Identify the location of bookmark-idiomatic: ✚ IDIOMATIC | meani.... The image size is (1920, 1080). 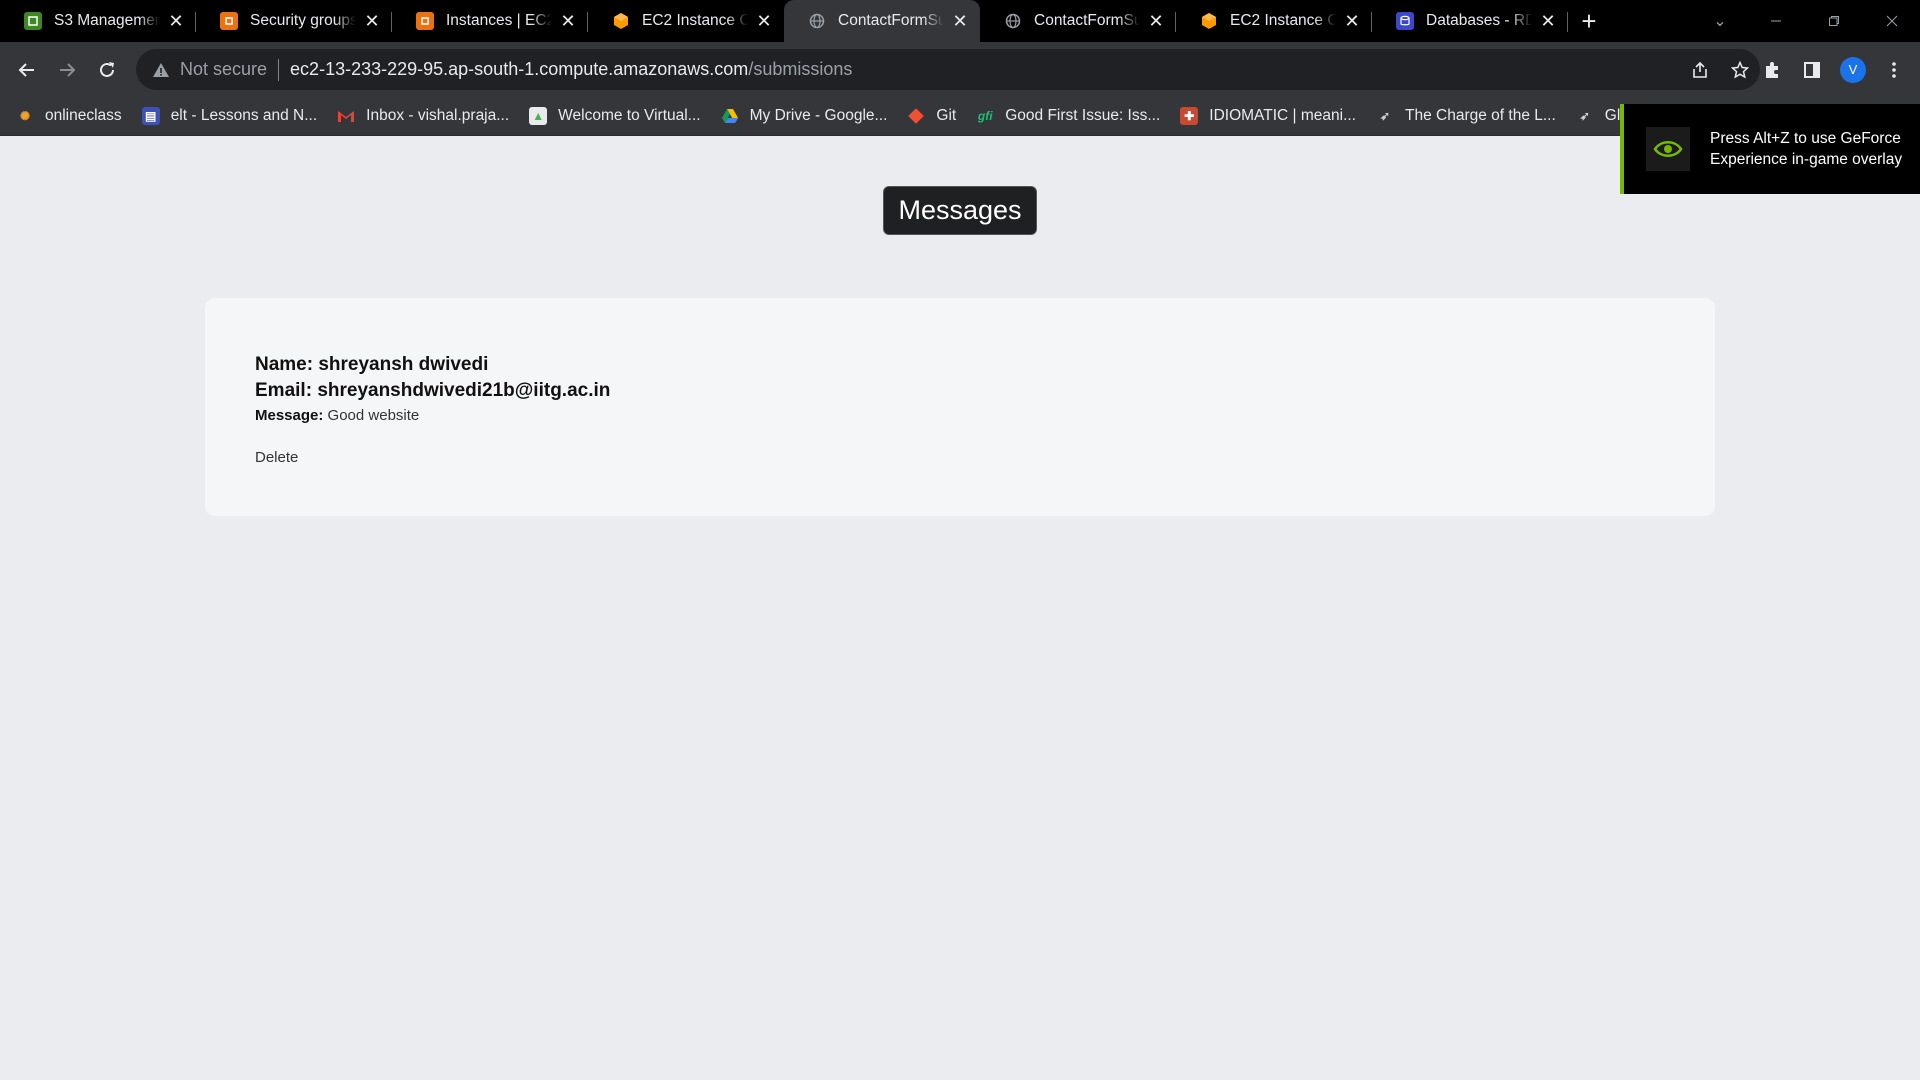
(1268, 116).